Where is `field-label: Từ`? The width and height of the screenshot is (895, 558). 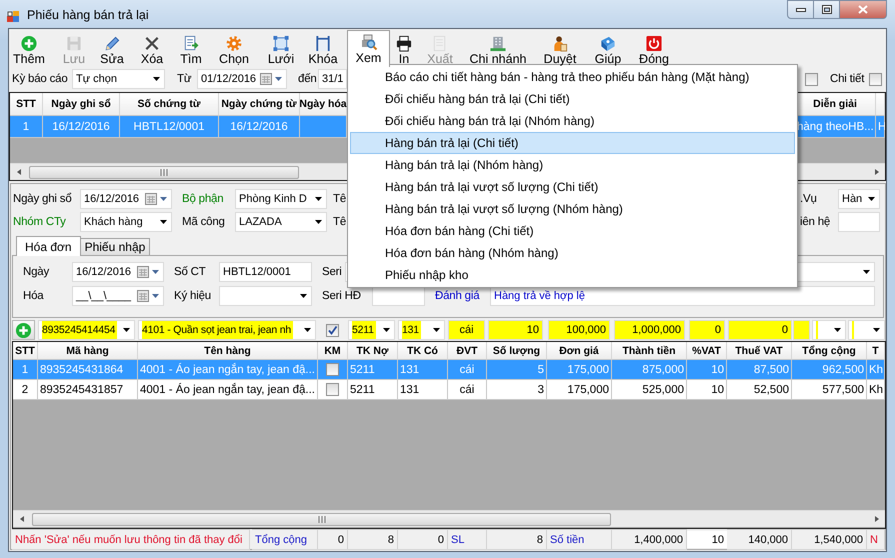
field-label: Từ is located at coordinates (184, 79).